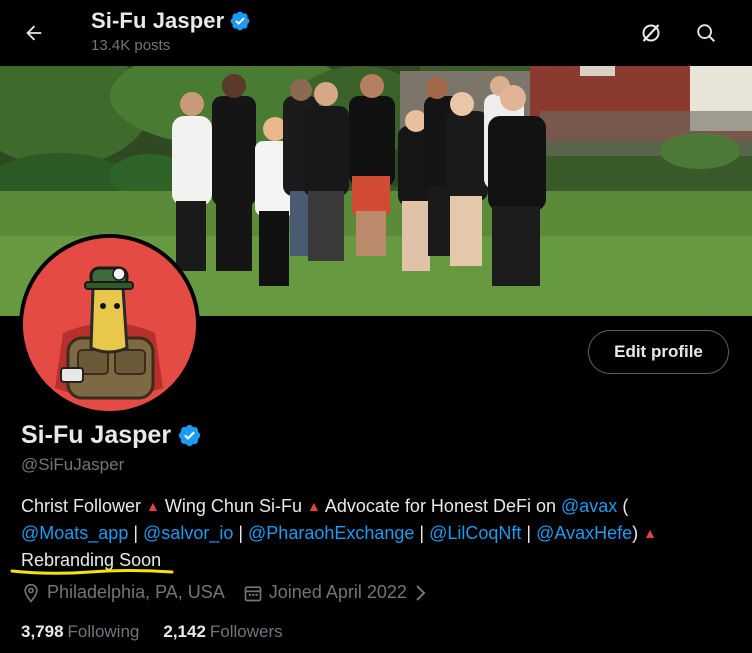  I want to click on joined-item: Joined April 2022, so click(335, 592).